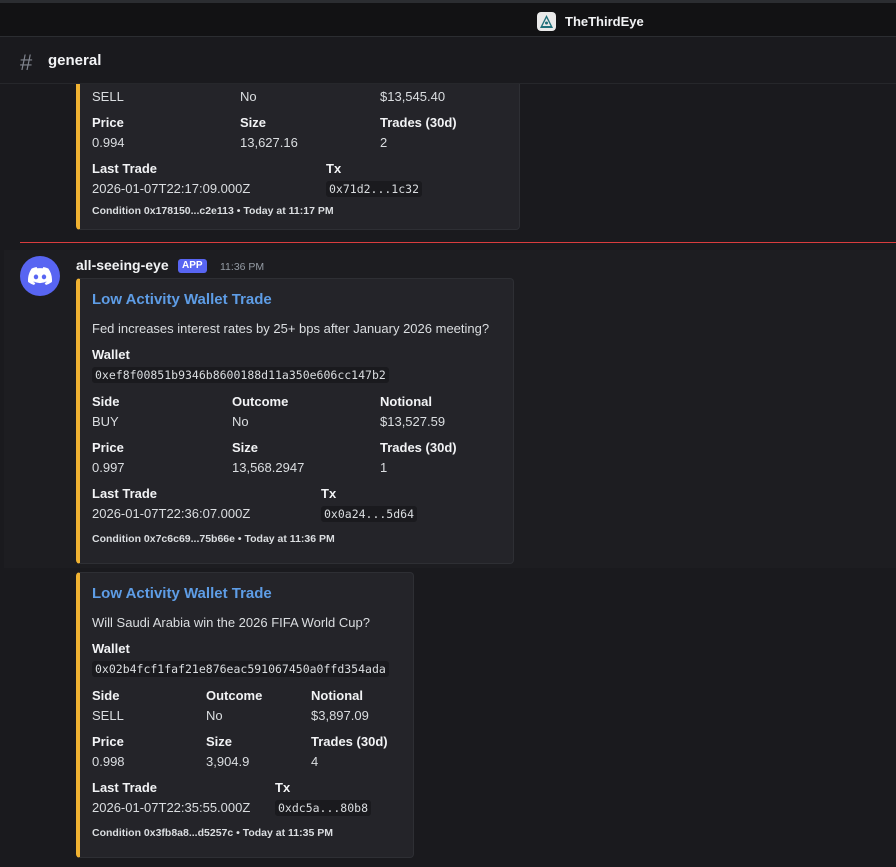  Describe the element at coordinates (40, 276) in the screenshot. I see `discord-logo-icon` at that location.